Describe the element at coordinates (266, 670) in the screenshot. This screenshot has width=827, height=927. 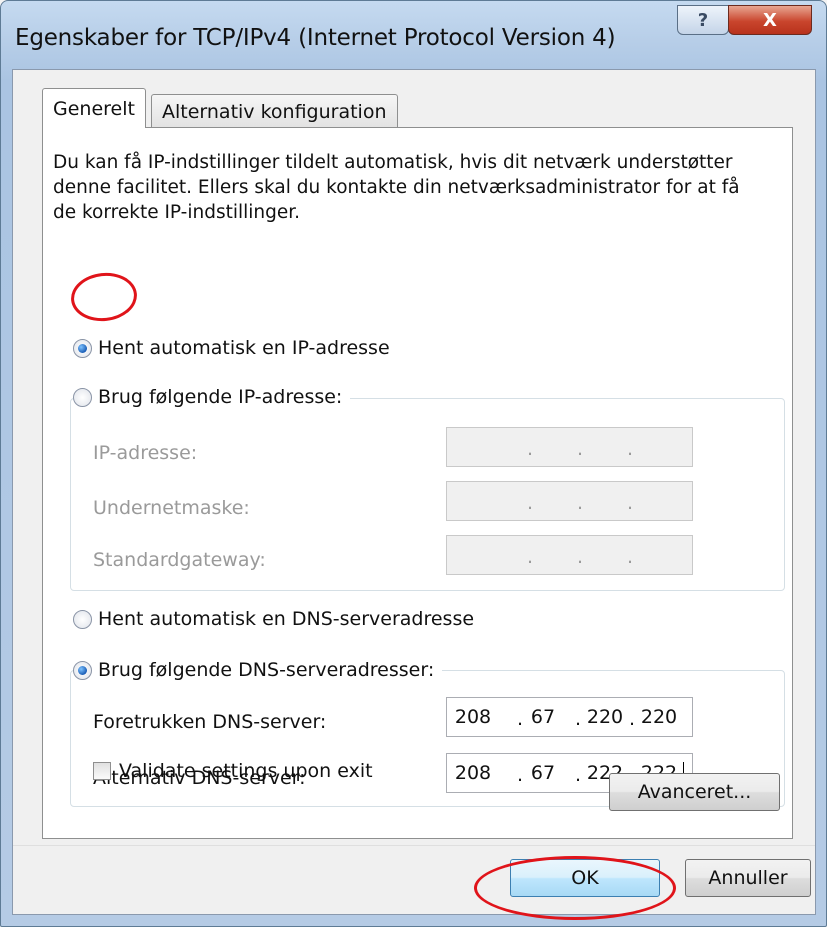
I see `radio-manual-dns-label: Brug følgende DNS-serveradresser:` at that location.